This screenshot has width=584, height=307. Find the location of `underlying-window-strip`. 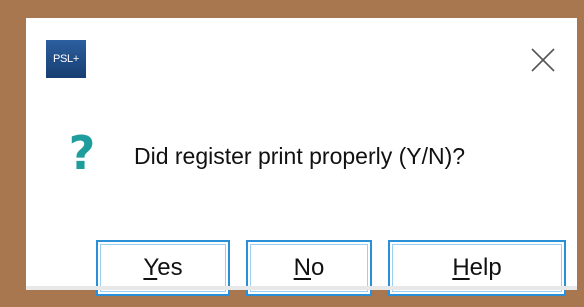

underlying-window-strip is located at coordinates (301, 288).